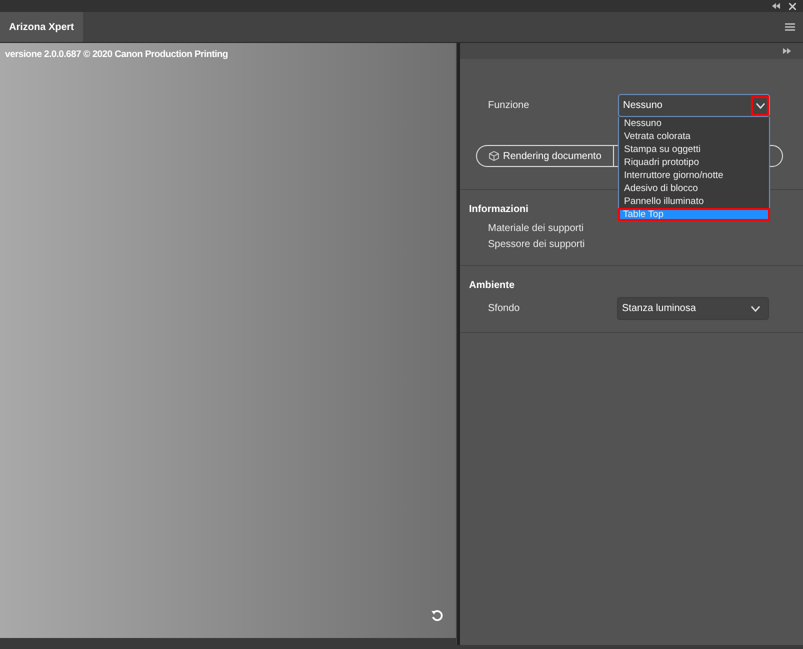  What do you see at coordinates (787, 51) in the screenshot?
I see `expand-icon` at bounding box center [787, 51].